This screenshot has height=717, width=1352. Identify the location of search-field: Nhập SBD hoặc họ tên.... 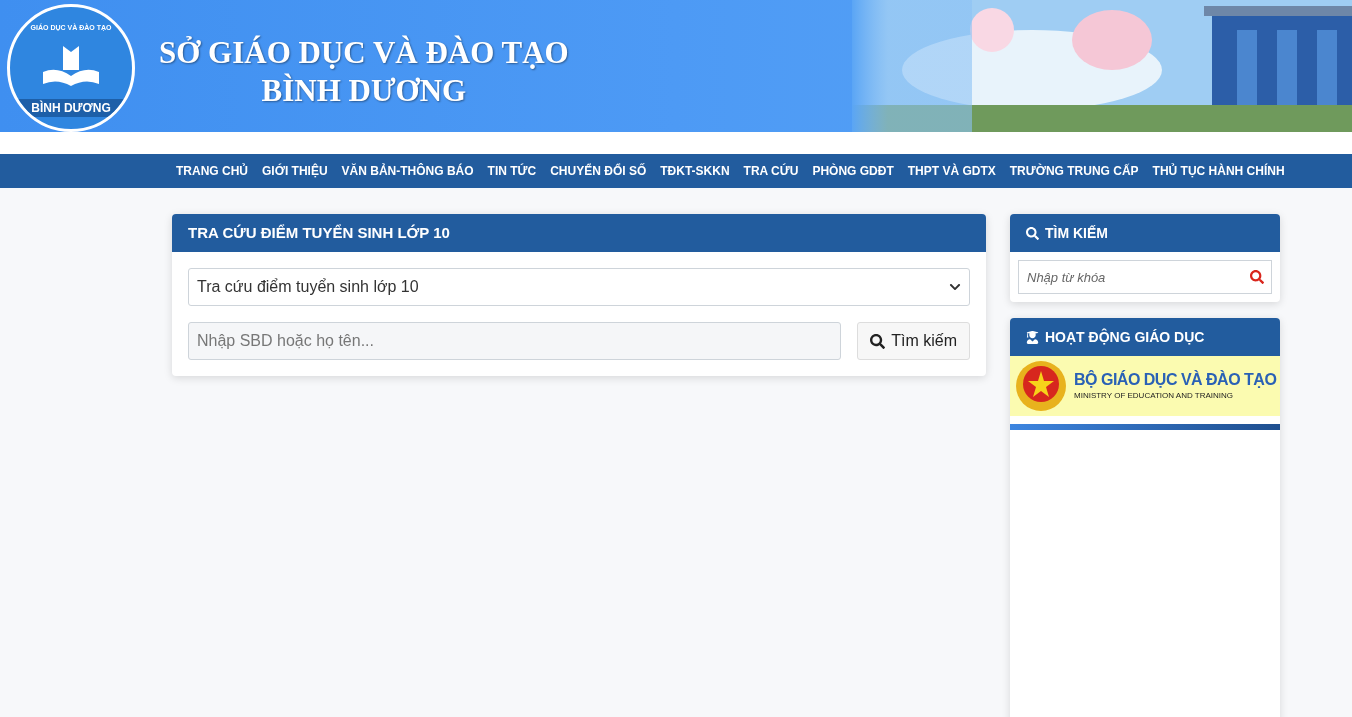
(515, 341).